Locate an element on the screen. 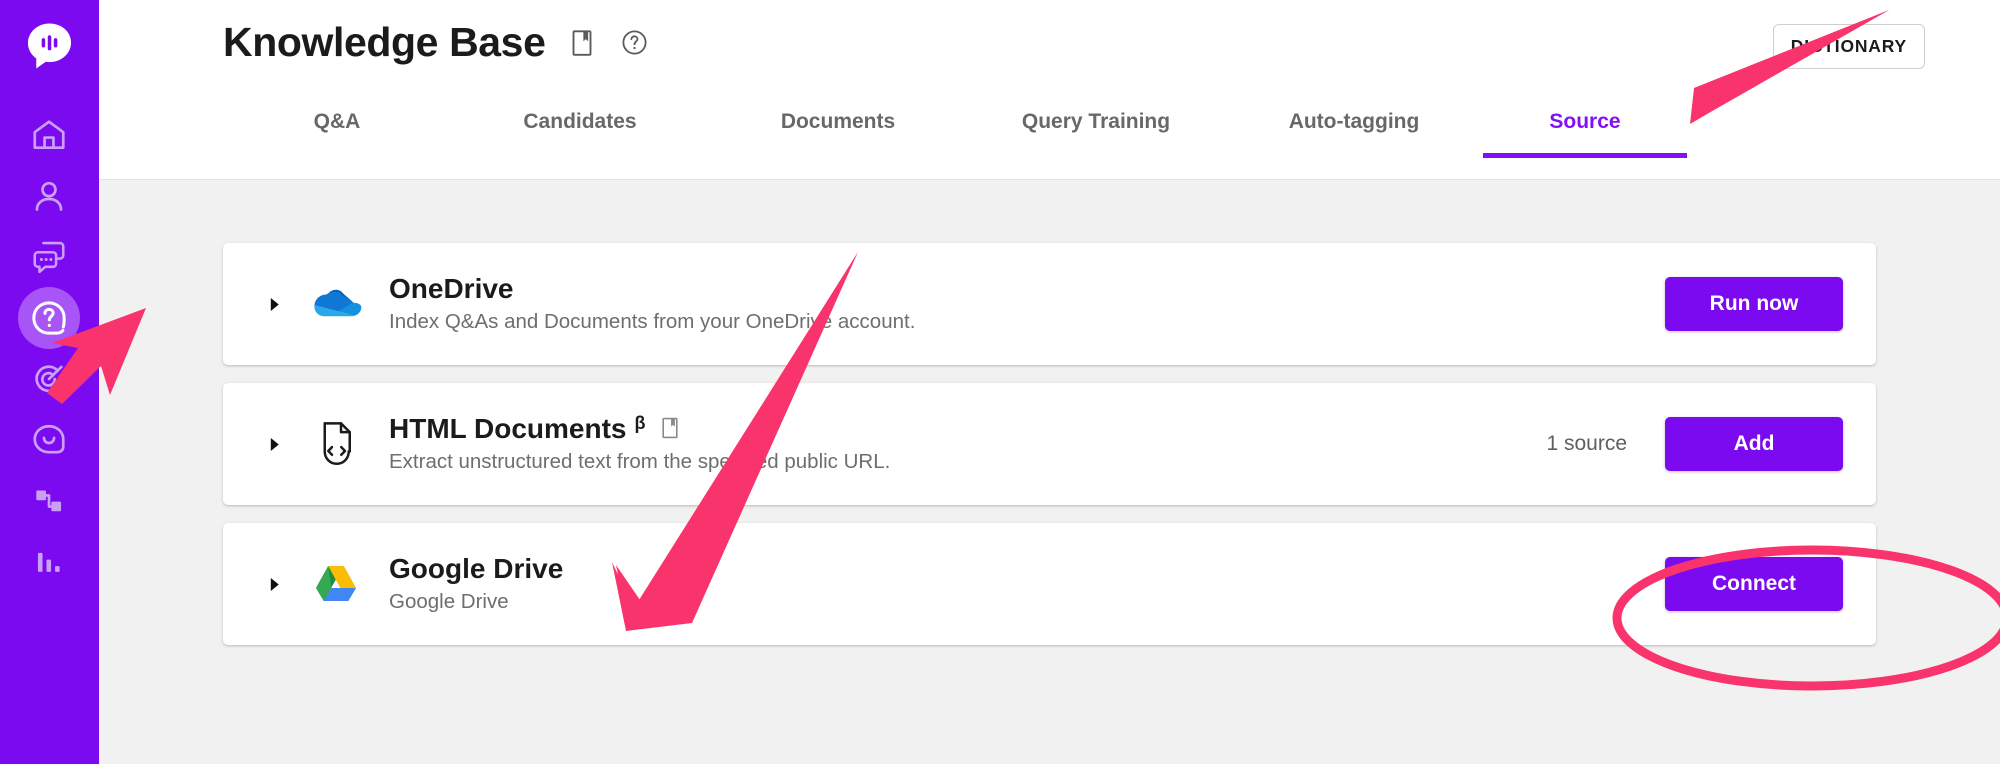 This screenshot has width=2000, height=764. home-icon is located at coordinates (49, 135).